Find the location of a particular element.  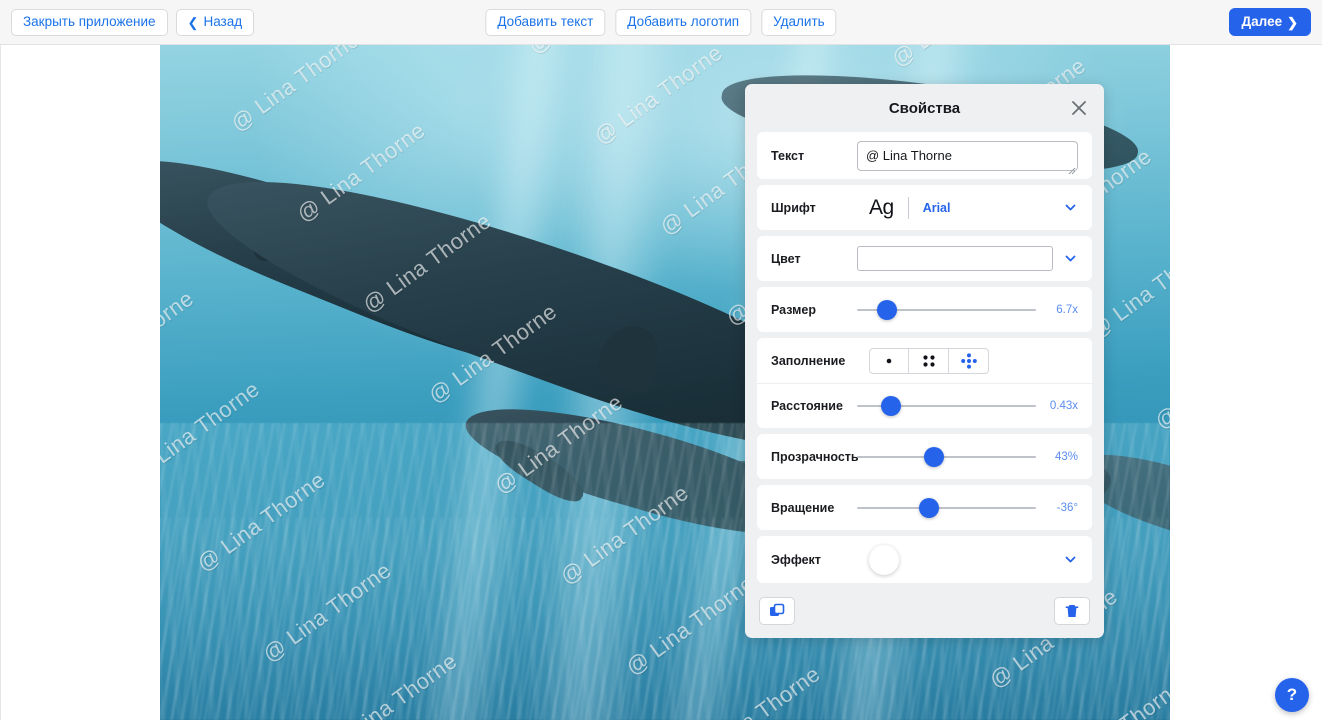

row-distance: Расстояние 0.43x is located at coordinates (924, 405).